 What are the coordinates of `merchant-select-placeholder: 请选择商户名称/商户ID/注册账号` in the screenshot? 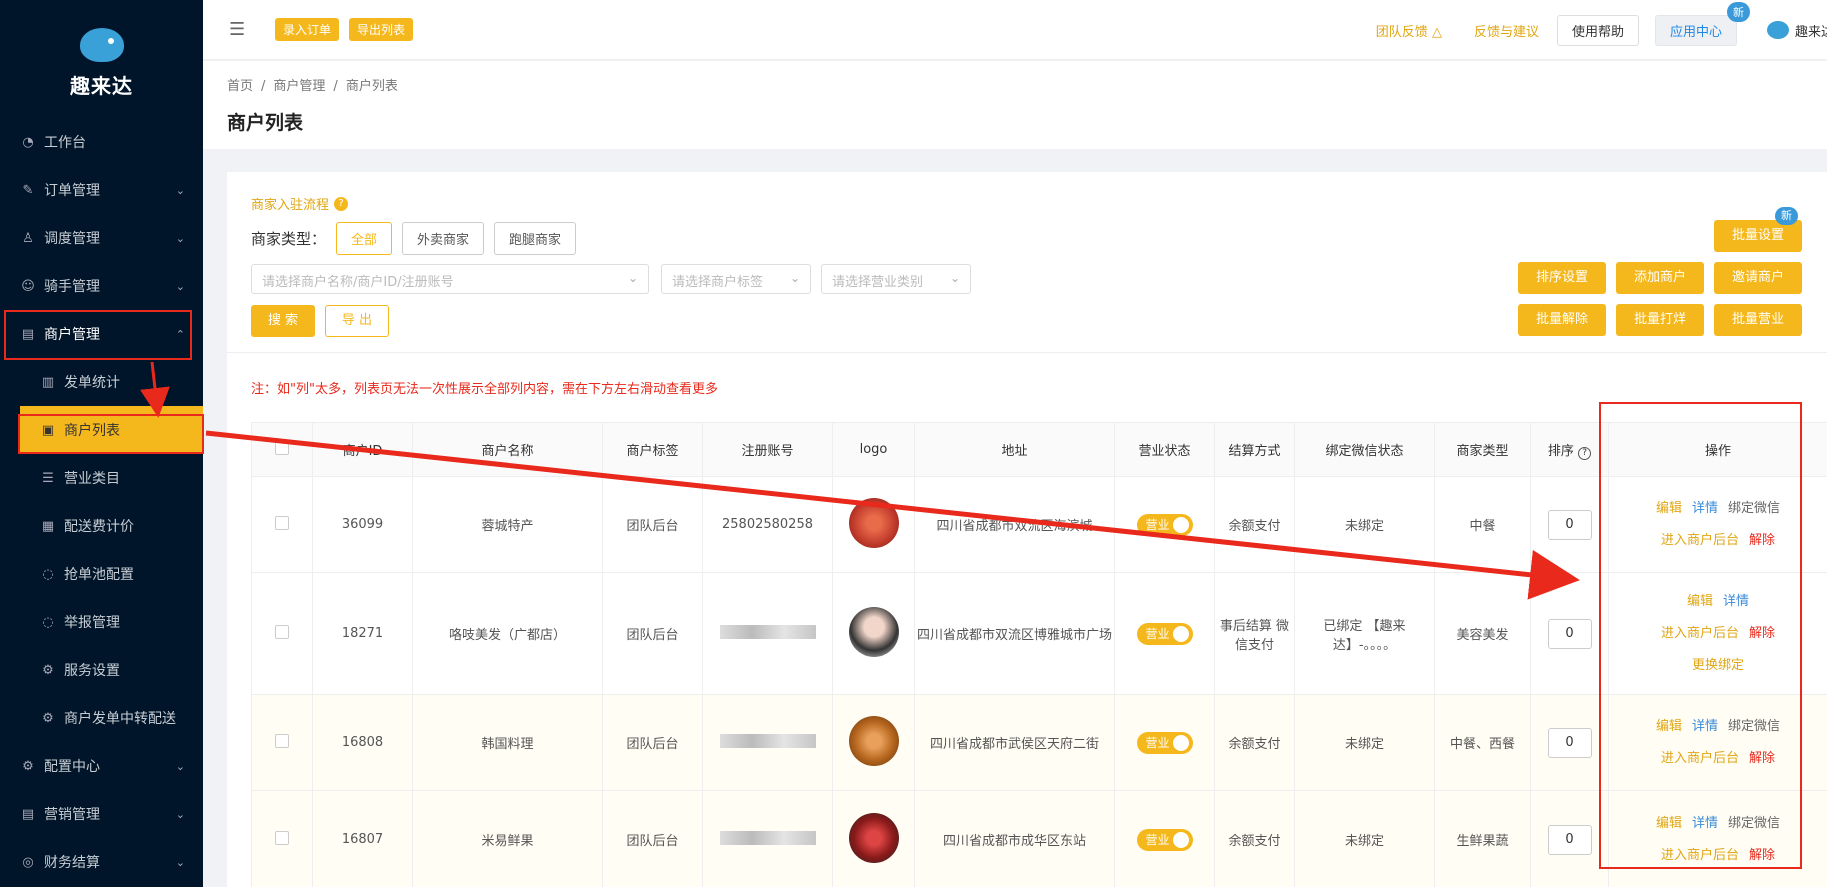 It's located at (358, 282).